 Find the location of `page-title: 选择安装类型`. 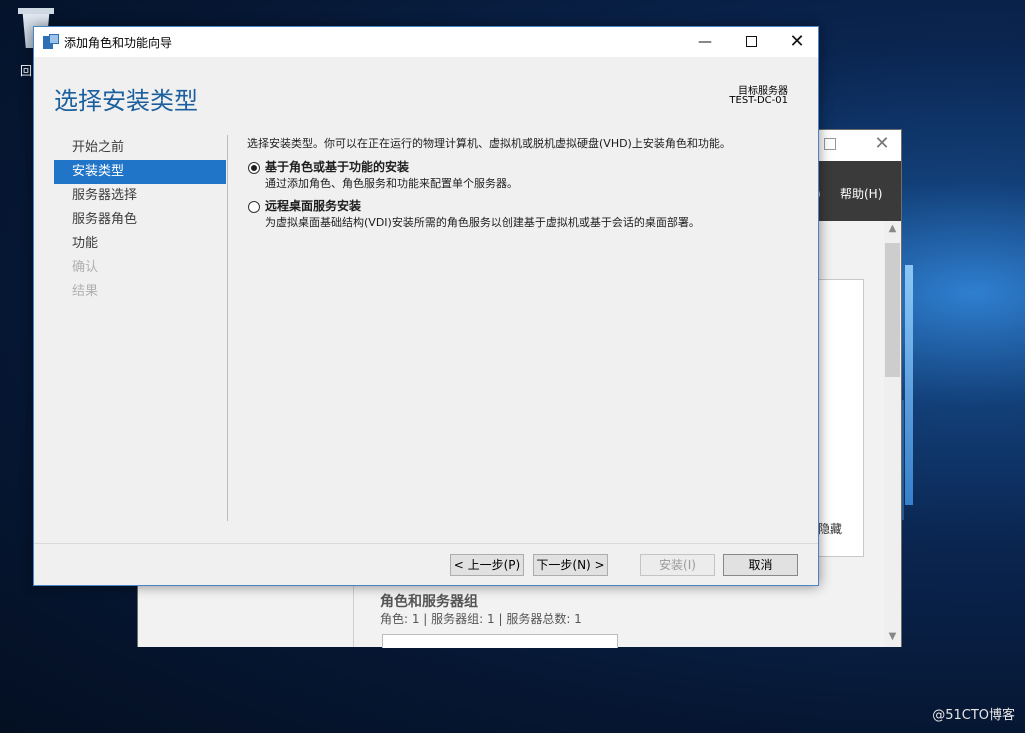

page-title: 选择安装类型 is located at coordinates (126, 101).